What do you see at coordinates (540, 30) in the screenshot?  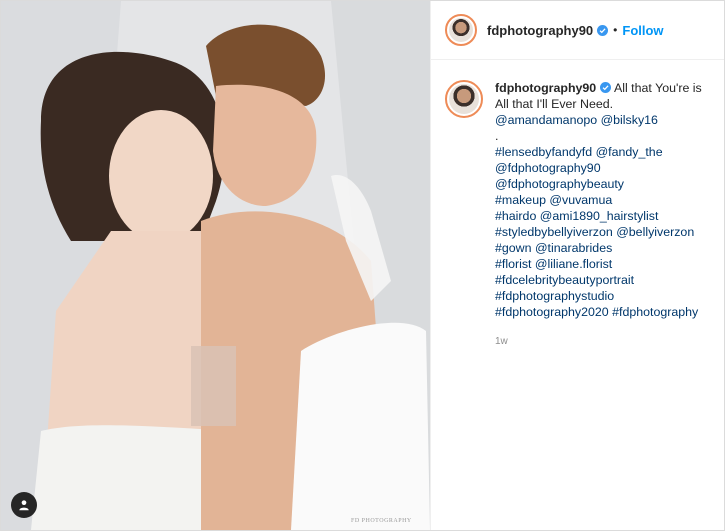 I see `author-username: fdphotography90` at bounding box center [540, 30].